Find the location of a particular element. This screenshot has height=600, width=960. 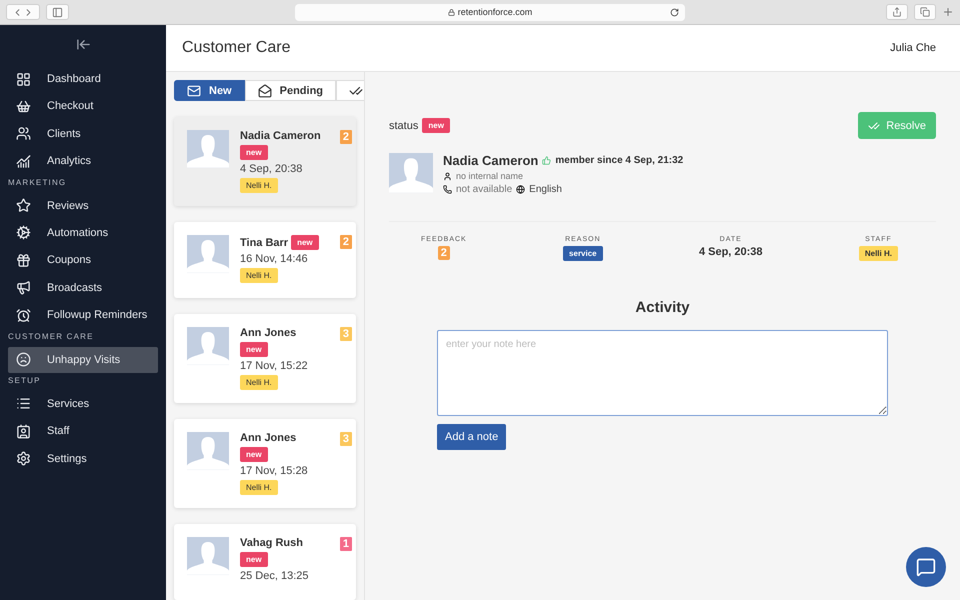

gift-icon is located at coordinates (23, 260).